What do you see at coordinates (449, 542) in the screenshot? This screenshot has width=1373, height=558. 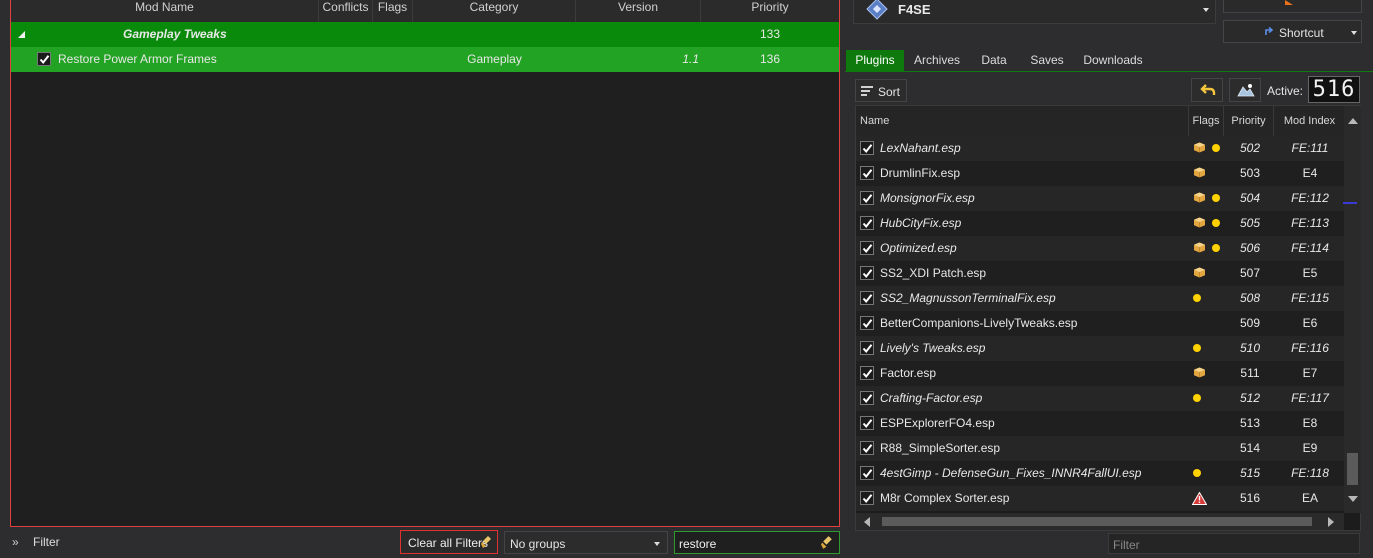 I see `clear-all-filters-button: Clear all Filters` at bounding box center [449, 542].